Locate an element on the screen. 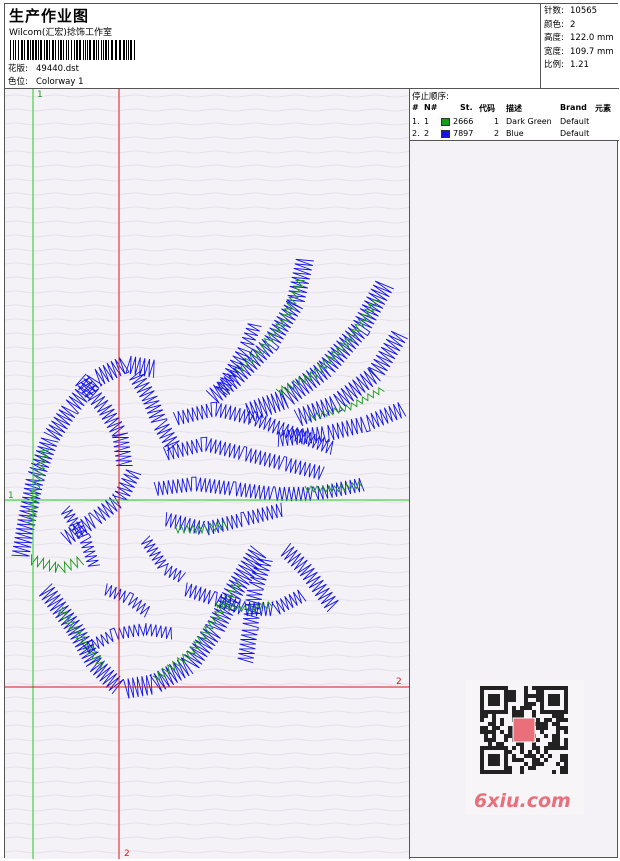 The image size is (620, 861). stop-sequence-row: 1. 1 2666 1 Dark Green Default is located at coordinates (501, 121).